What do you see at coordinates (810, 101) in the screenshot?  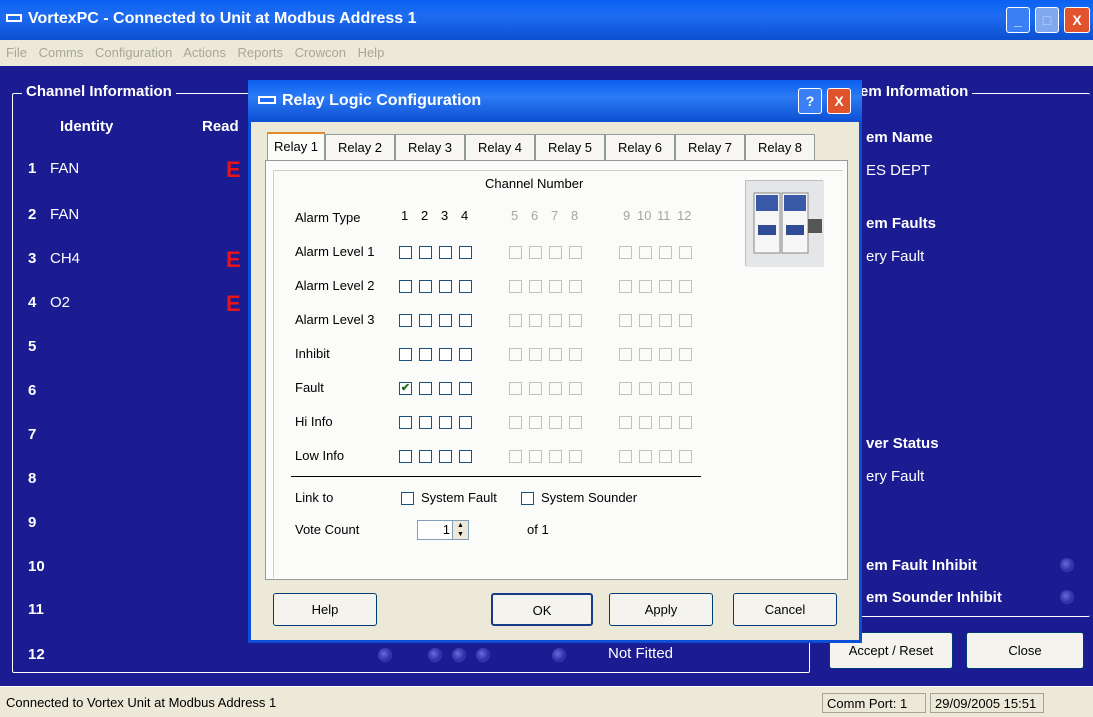 I see `dialog-help-button: ?` at bounding box center [810, 101].